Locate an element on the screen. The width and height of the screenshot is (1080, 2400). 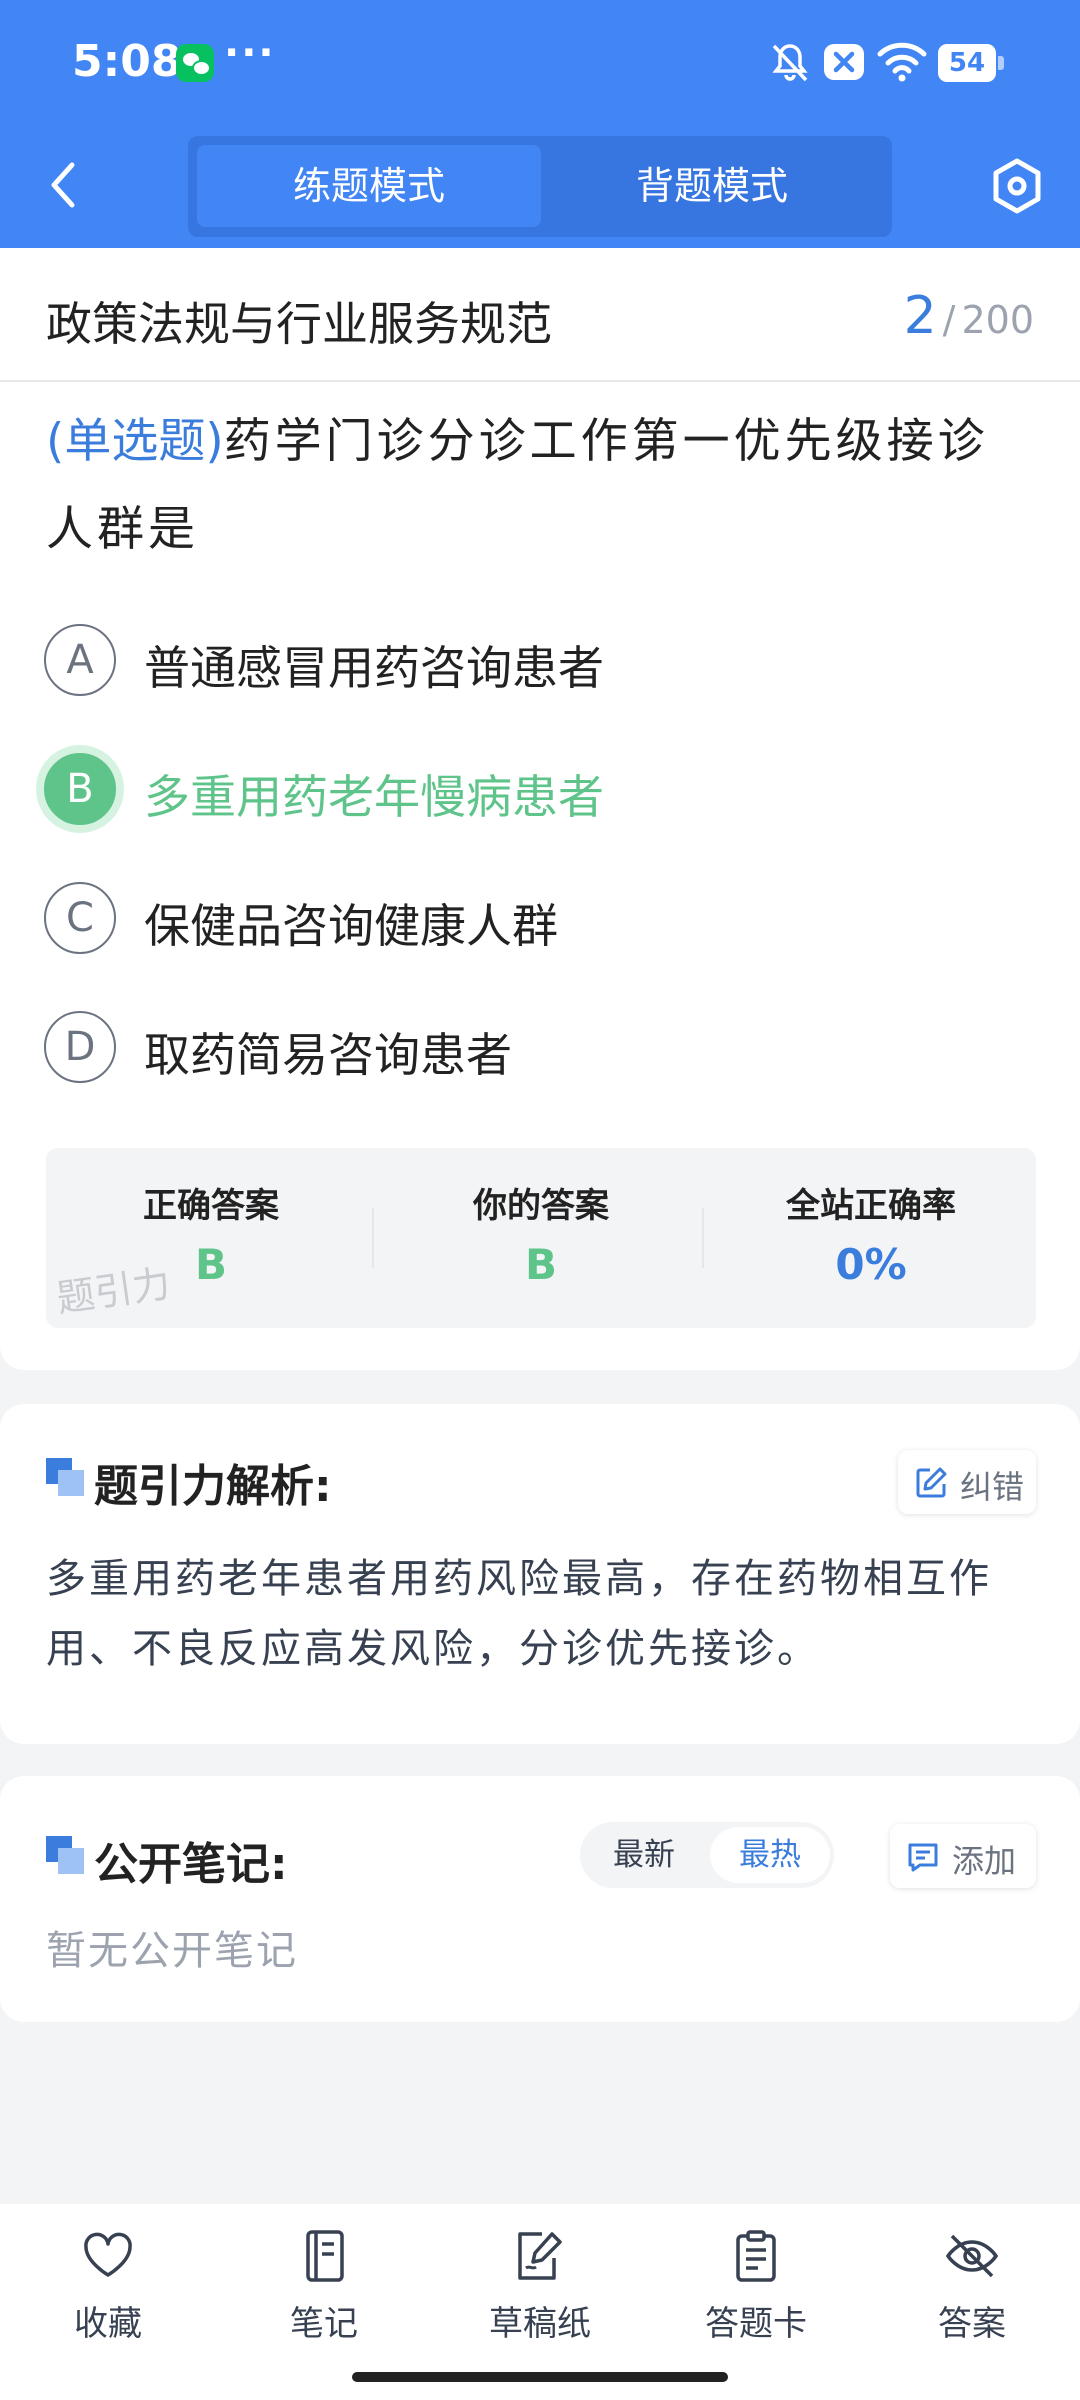
accuracy-column: 全站正确率 0% is located at coordinates (871, 1238).